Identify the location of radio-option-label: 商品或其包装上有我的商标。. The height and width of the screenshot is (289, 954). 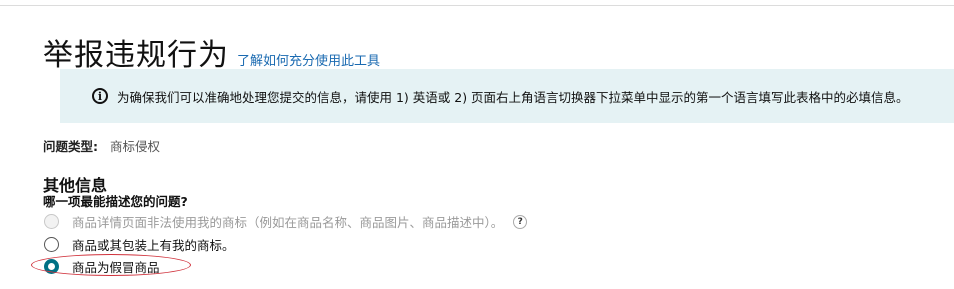
(153, 244).